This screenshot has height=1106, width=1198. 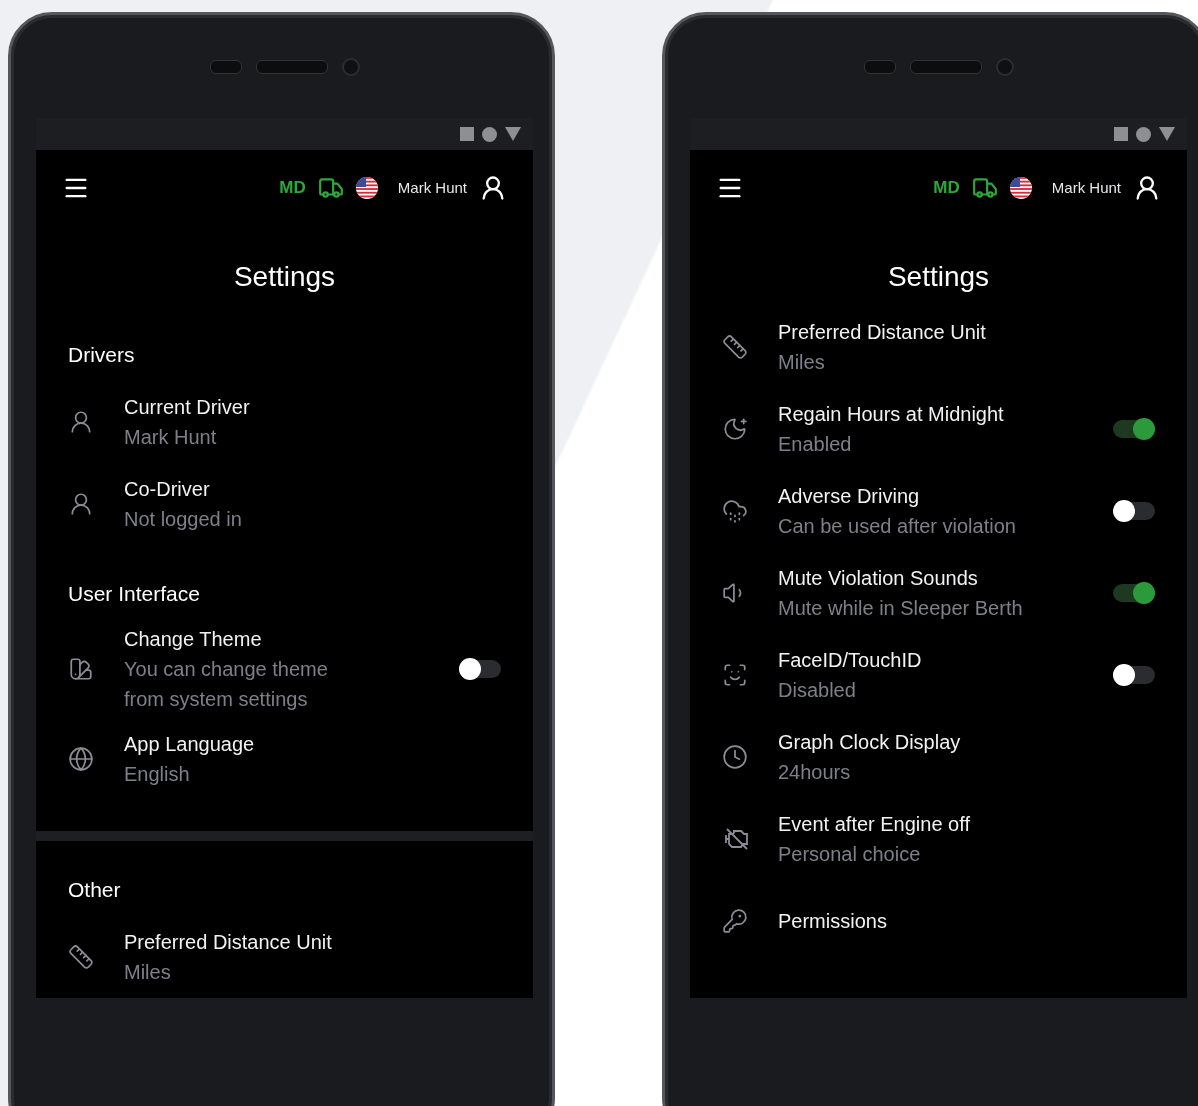 What do you see at coordinates (849, 496) in the screenshot?
I see `setting-label: Adverse Driving` at bounding box center [849, 496].